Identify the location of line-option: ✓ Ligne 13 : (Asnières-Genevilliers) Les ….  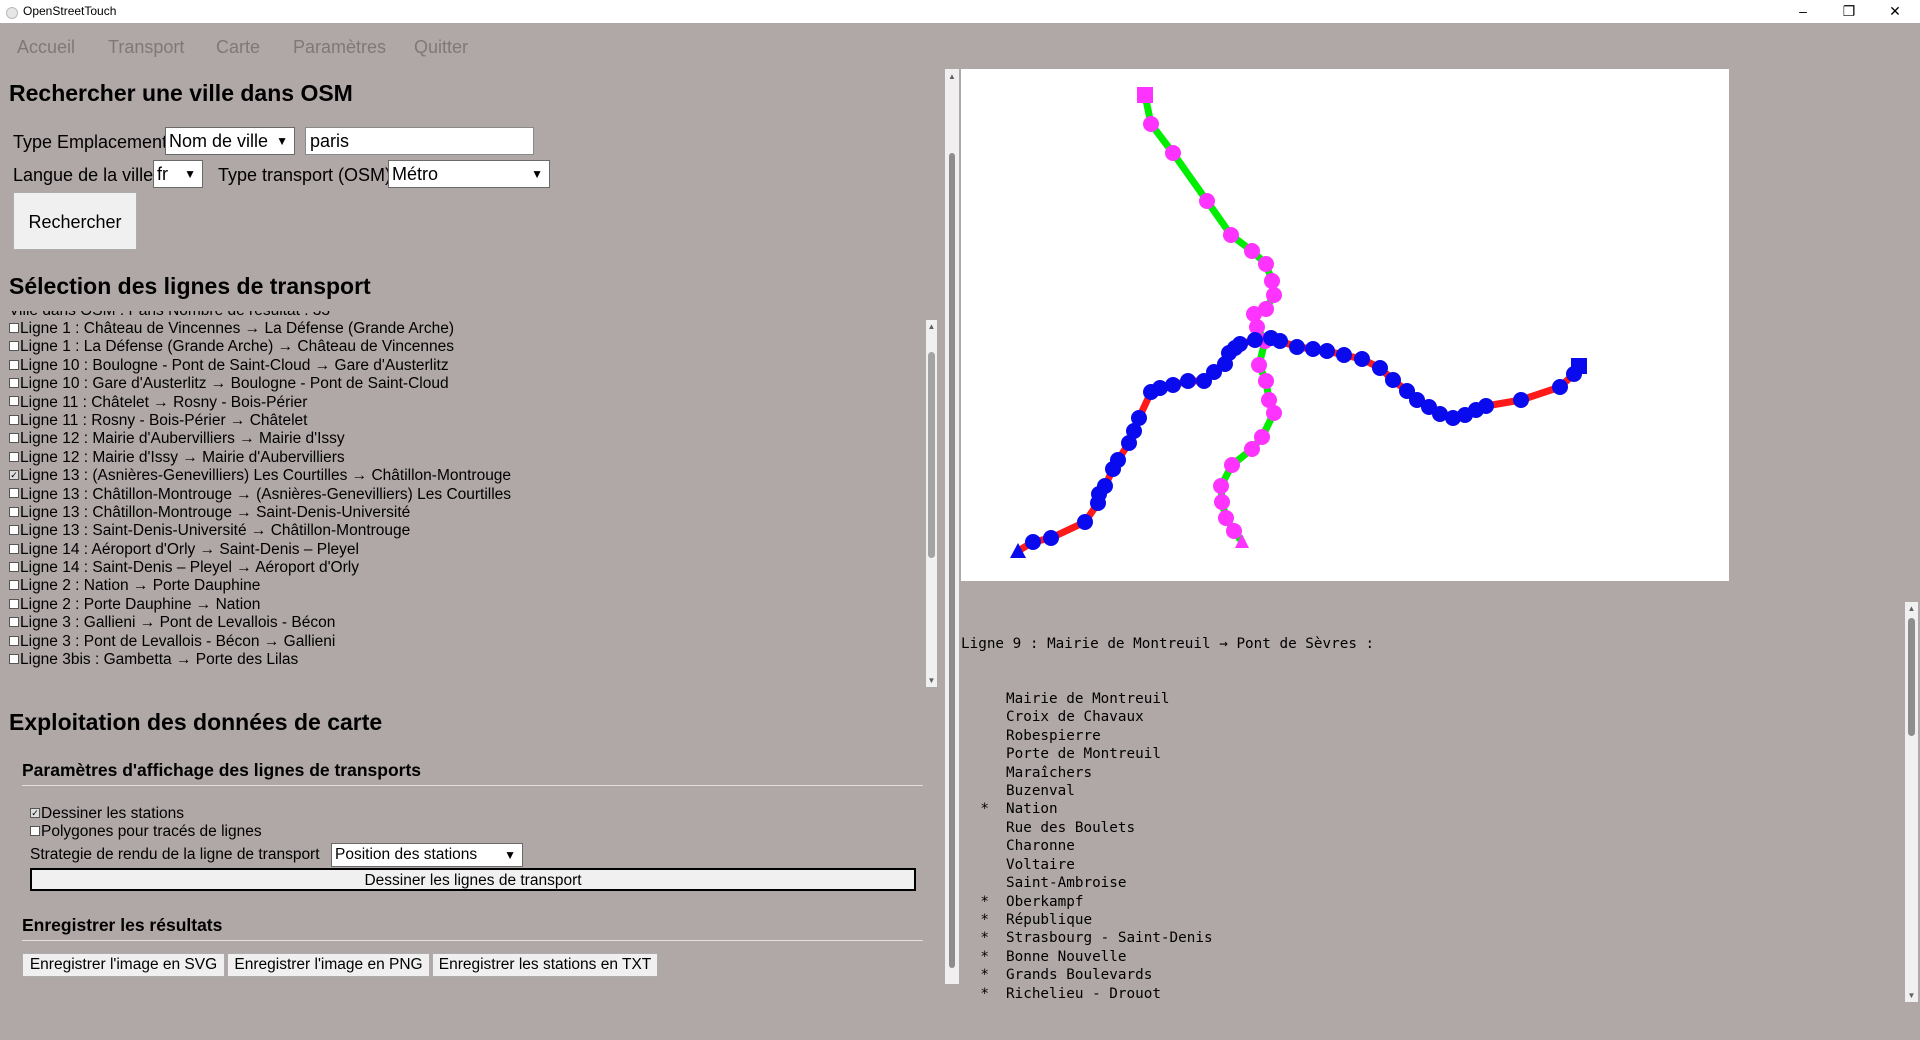
(468, 476).